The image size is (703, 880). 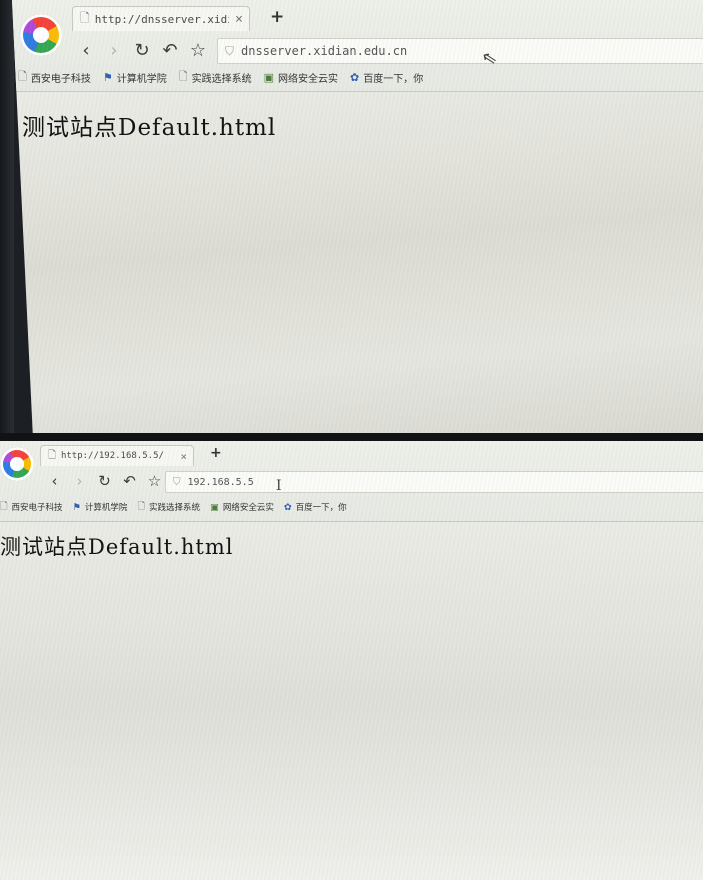 I want to click on address-bar: ⛉ 192.168.5.5, so click(x=434, y=482).